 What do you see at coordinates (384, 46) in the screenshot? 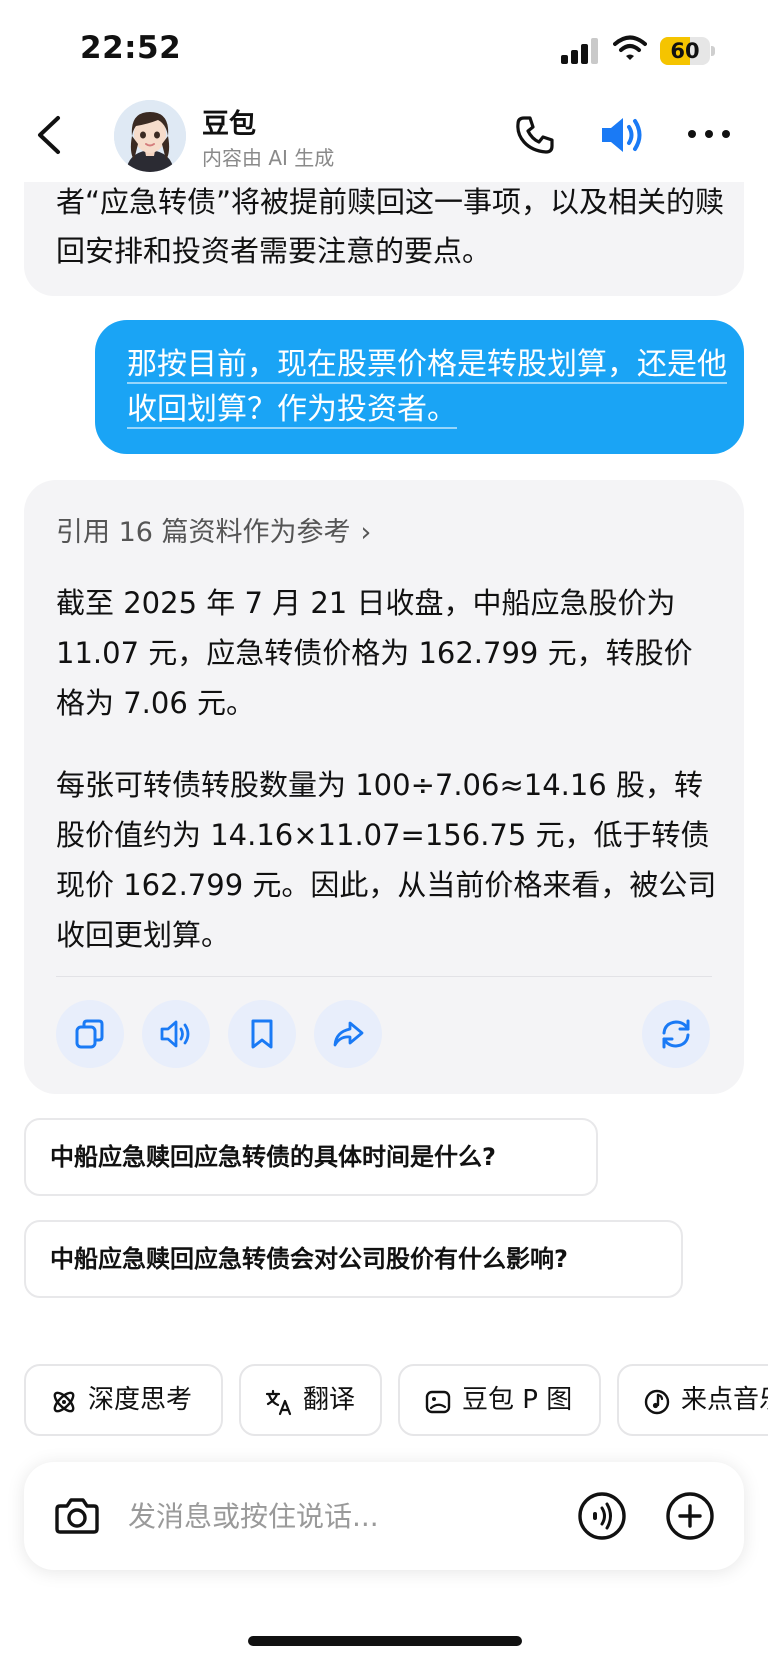
I see `status-bar: 22:52 60` at bounding box center [384, 46].